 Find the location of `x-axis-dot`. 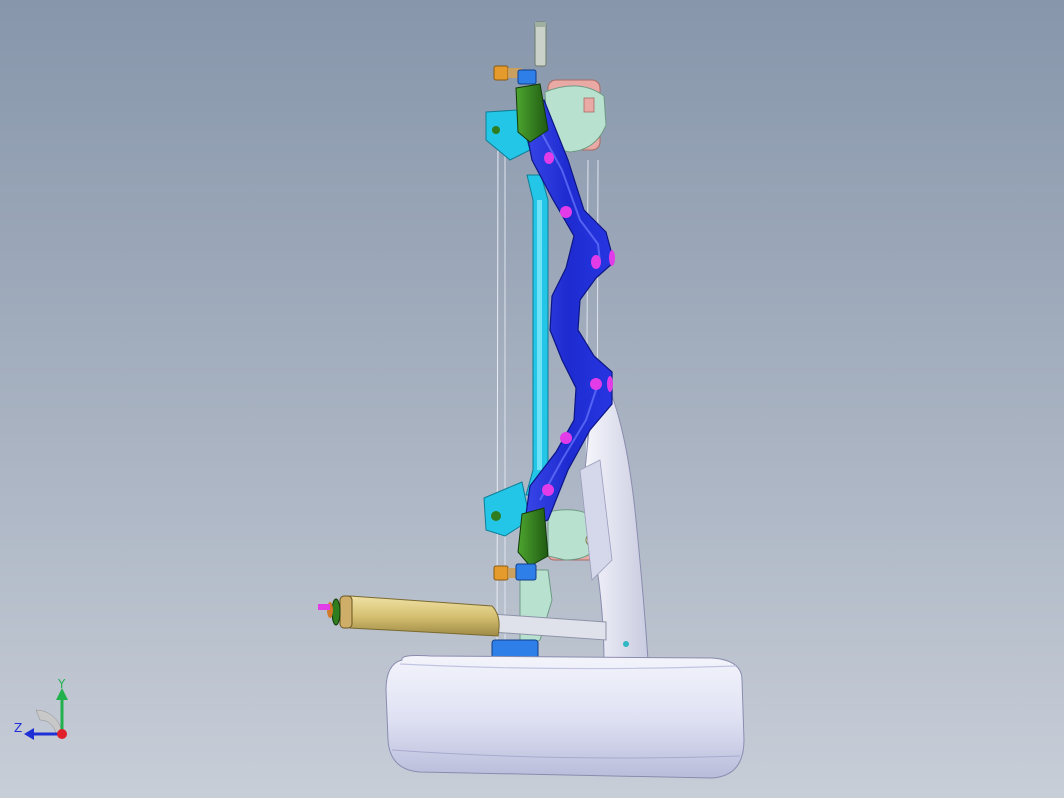

x-axis-dot is located at coordinates (62, 734).